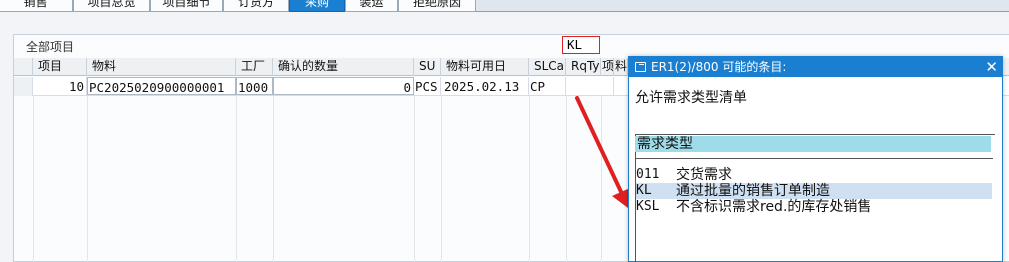 The height and width of the screenshot is (262, 1009). I want to click on row-selector-header, so click(23, 67).